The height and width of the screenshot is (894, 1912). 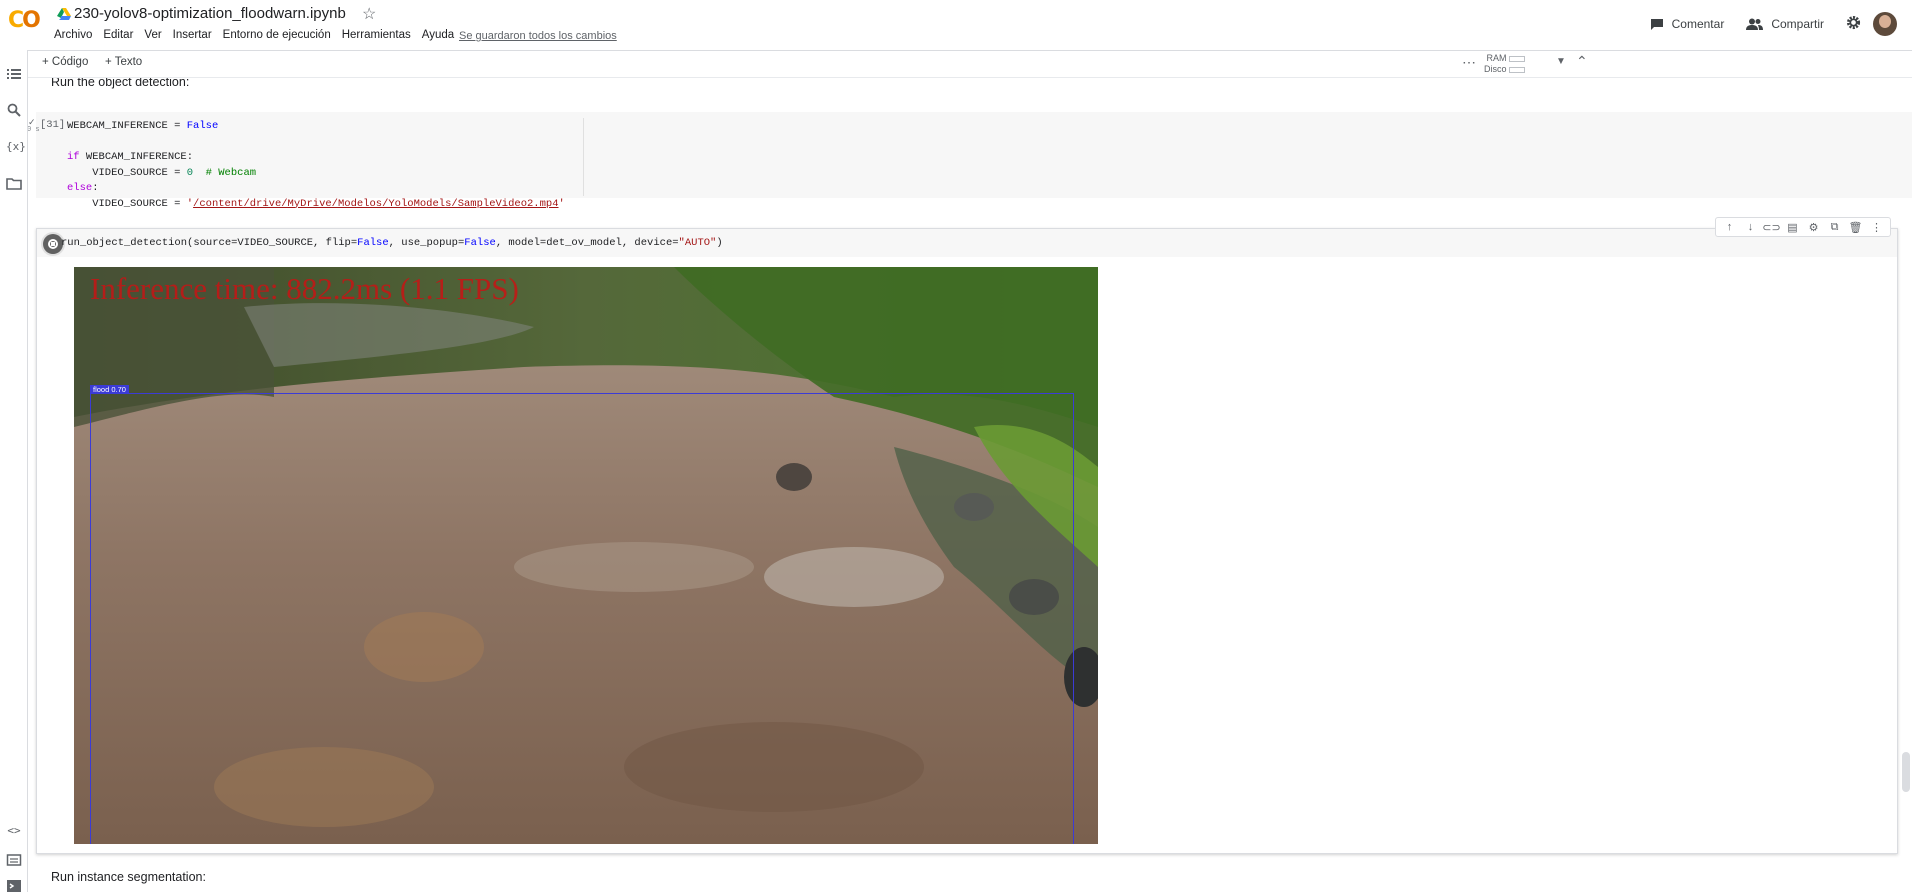 What do you see at coordinates (1755, 24) in the screenshot?
I see `share-icon` at bounding box center [1755, 24].